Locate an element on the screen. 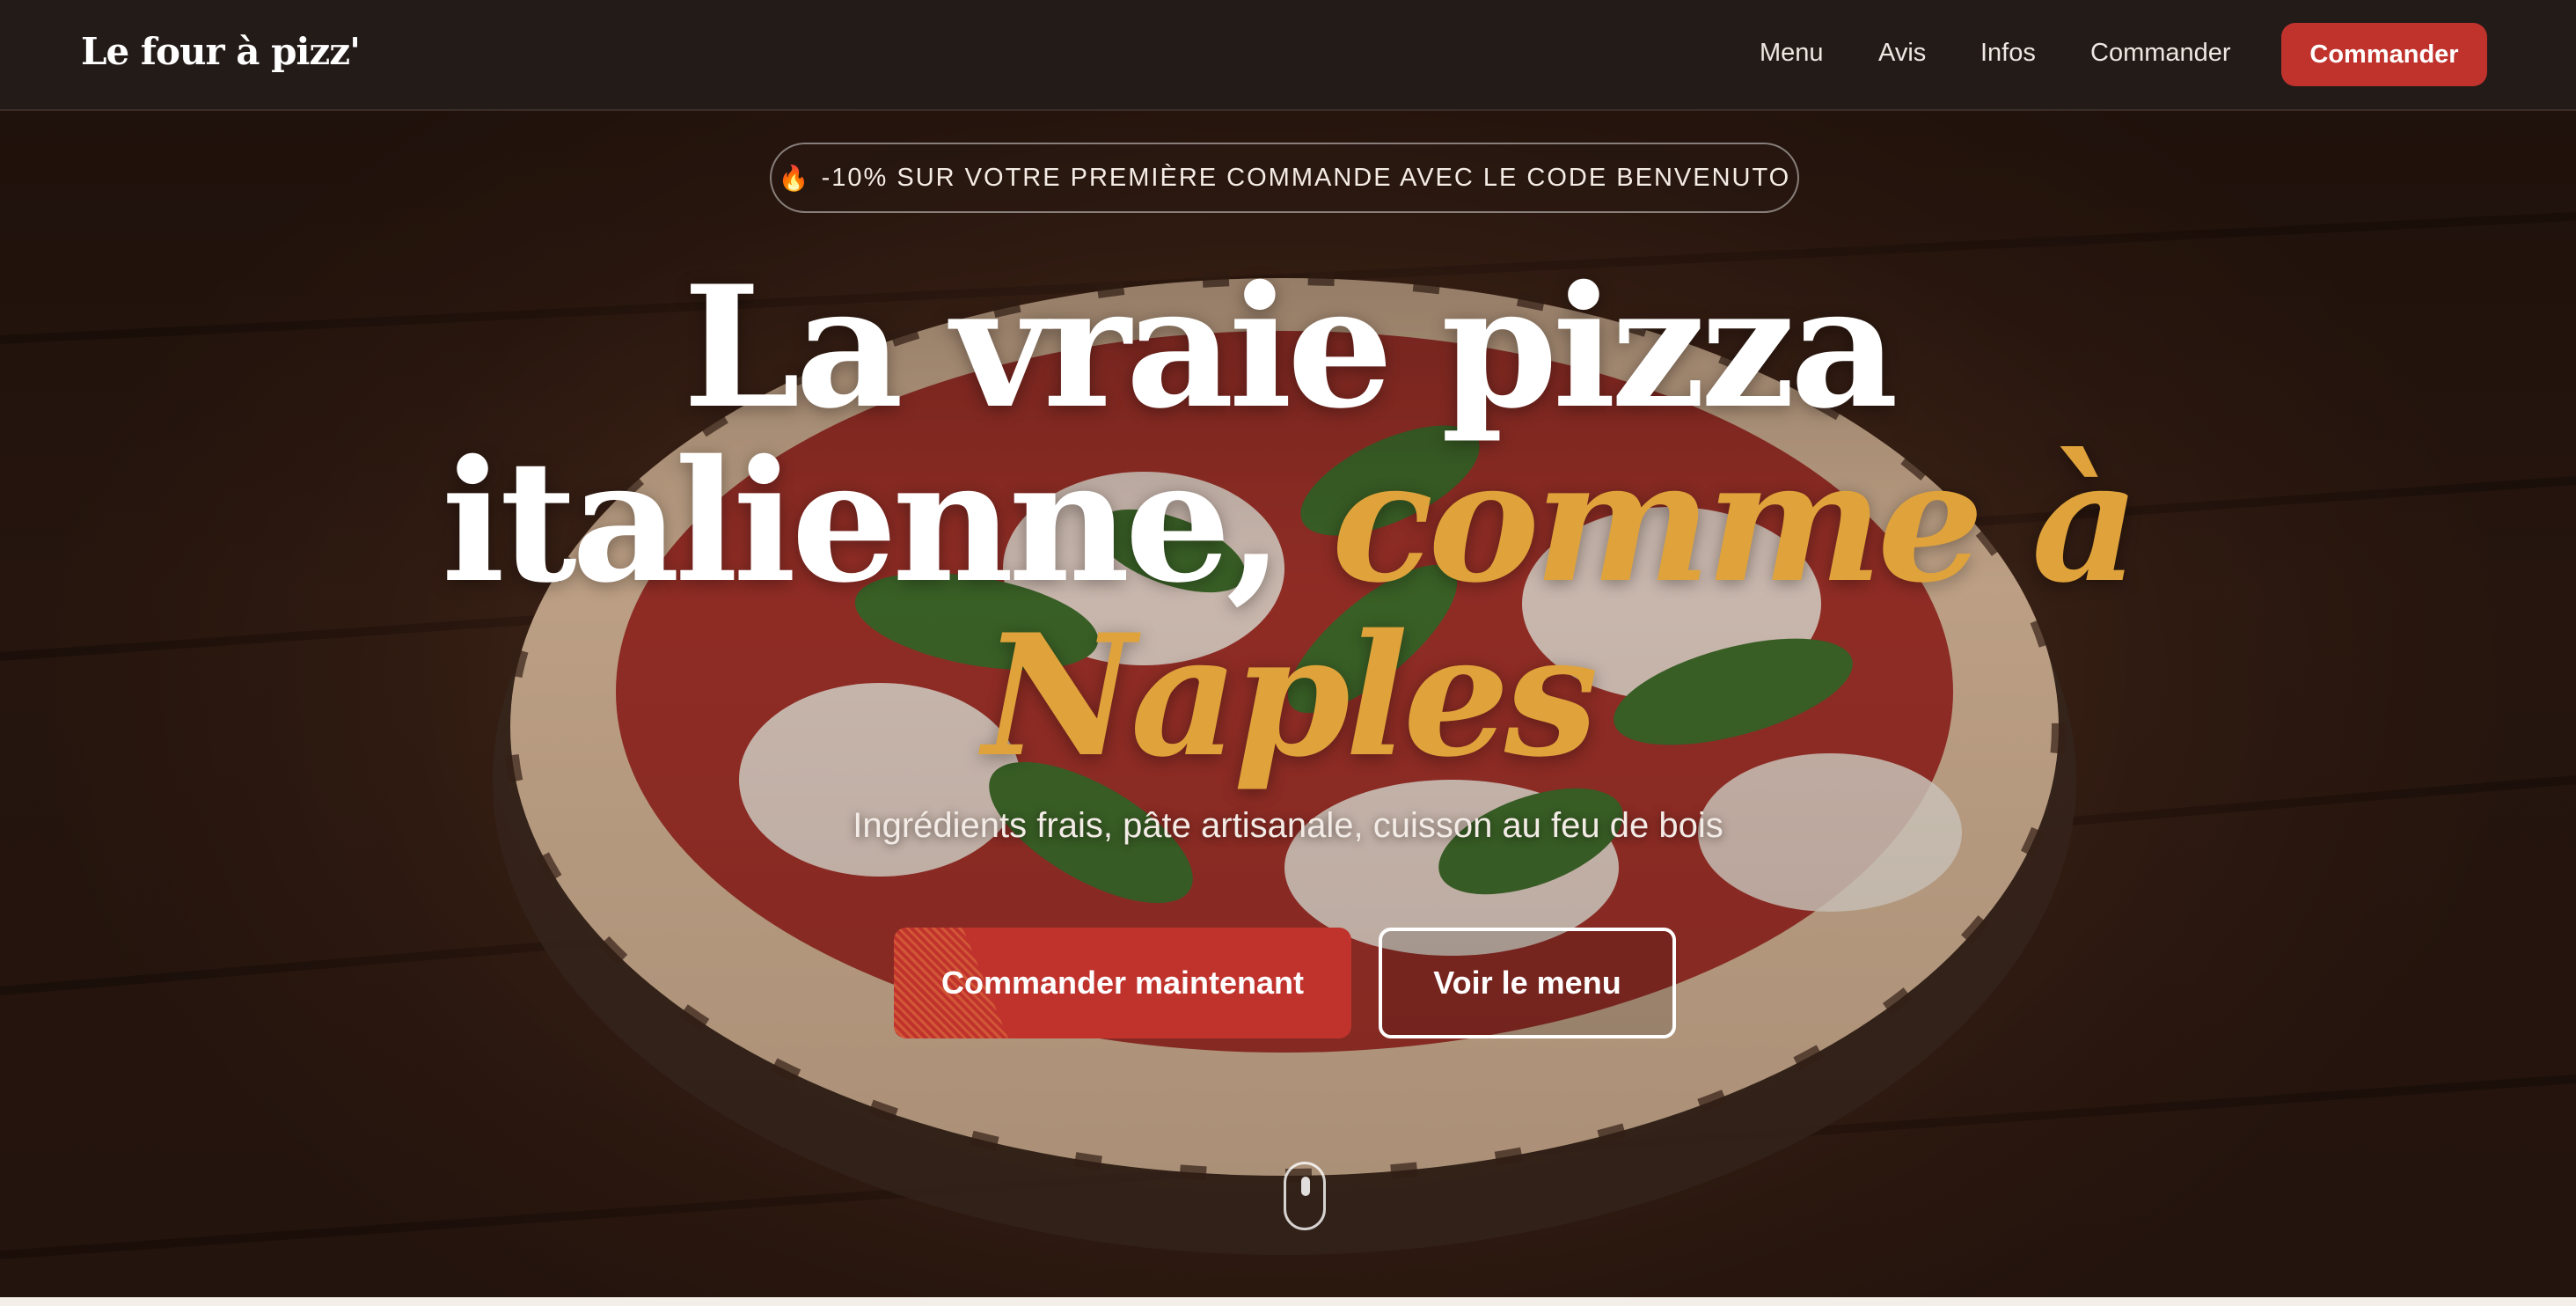 This screenshot has height=1306, width=2576. fire-icon: 🔥 is located at coordinates (794, 178).